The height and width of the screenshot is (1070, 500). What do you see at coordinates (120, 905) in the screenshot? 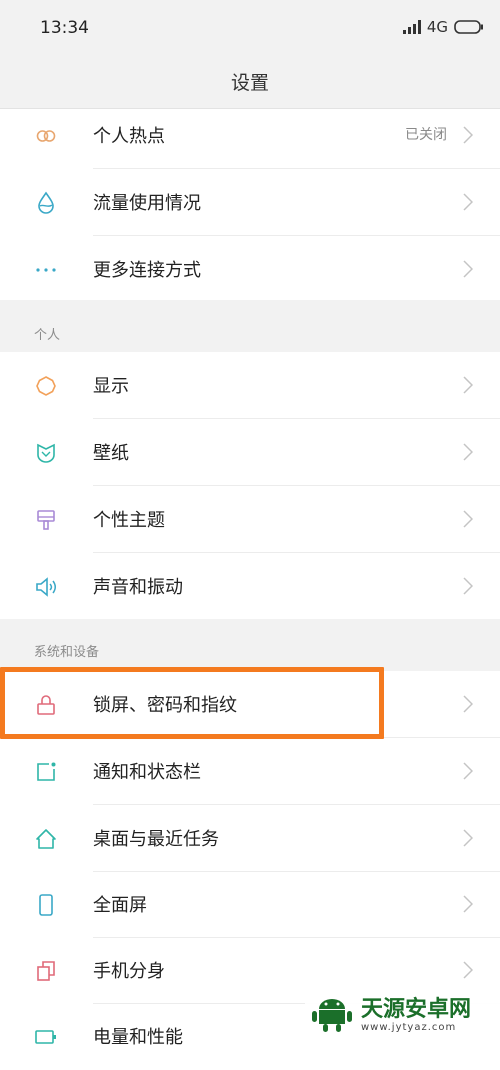
I see `settings-item-label: 全面屏` at bounding box center [120, 905].